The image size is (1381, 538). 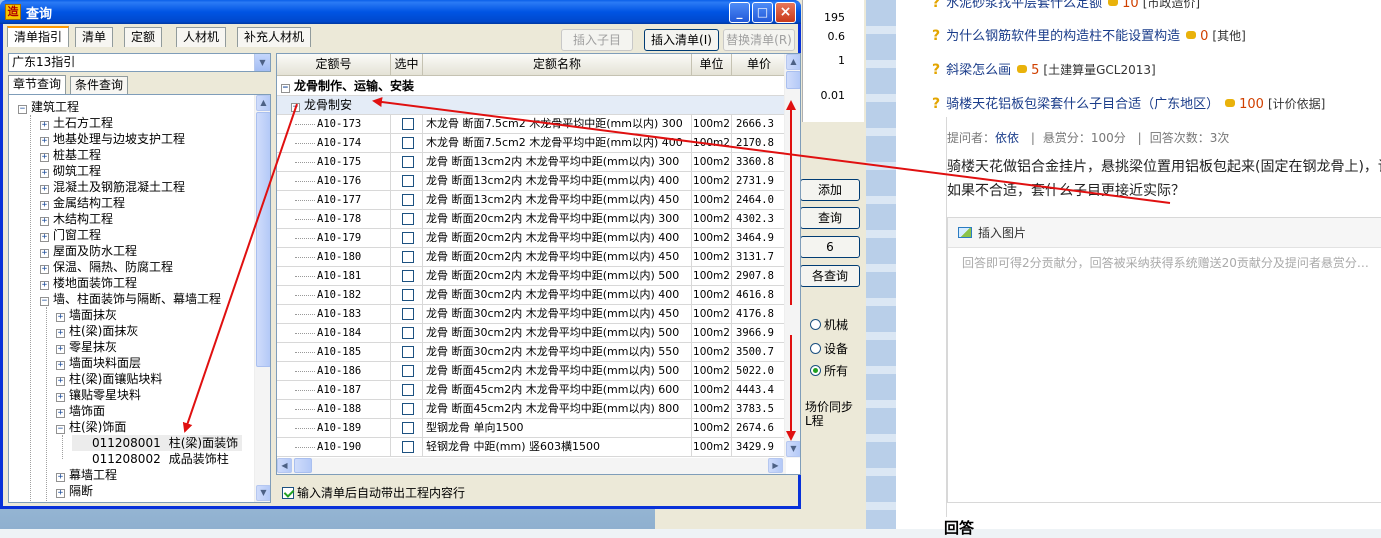 What do you see at coordinates (829, 324) in the screenshot?
I see `radio-machinery: 机械` at bounding box center [829, 324].